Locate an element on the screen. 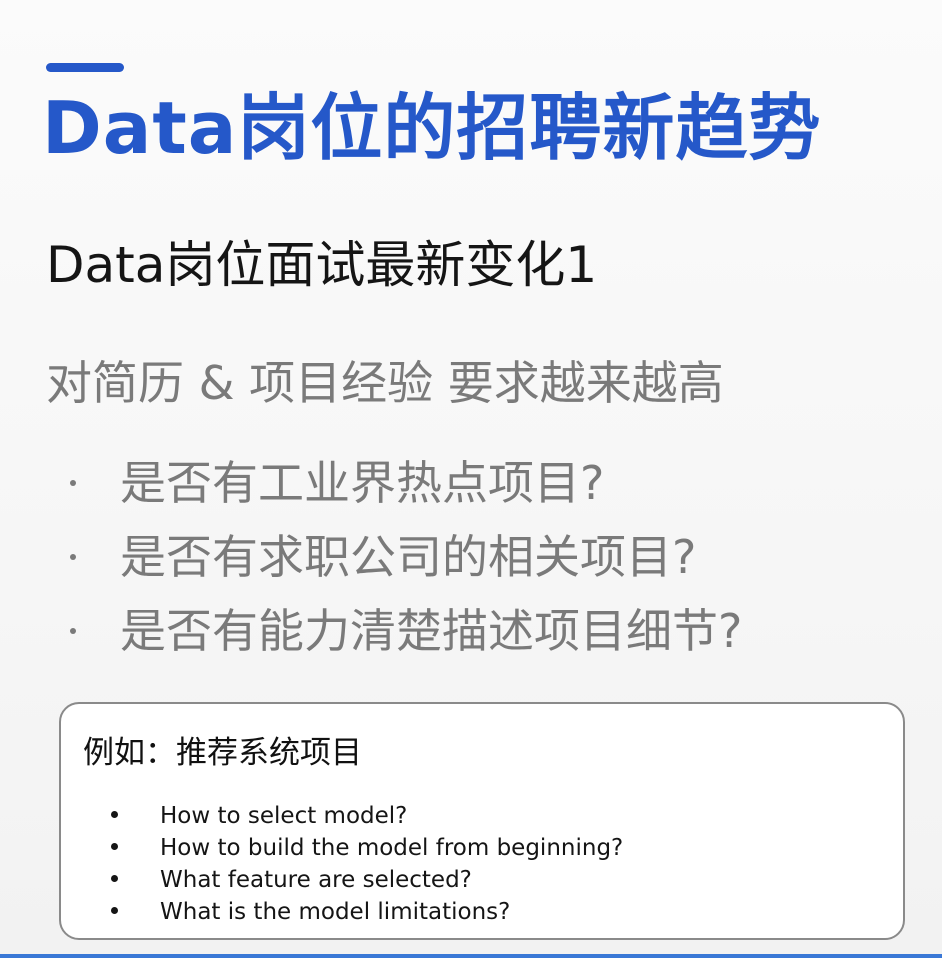 This screenshot has height=958, width=942. question-text: 是否有求职公司的相关项目? is located at coordinates (408, 557).